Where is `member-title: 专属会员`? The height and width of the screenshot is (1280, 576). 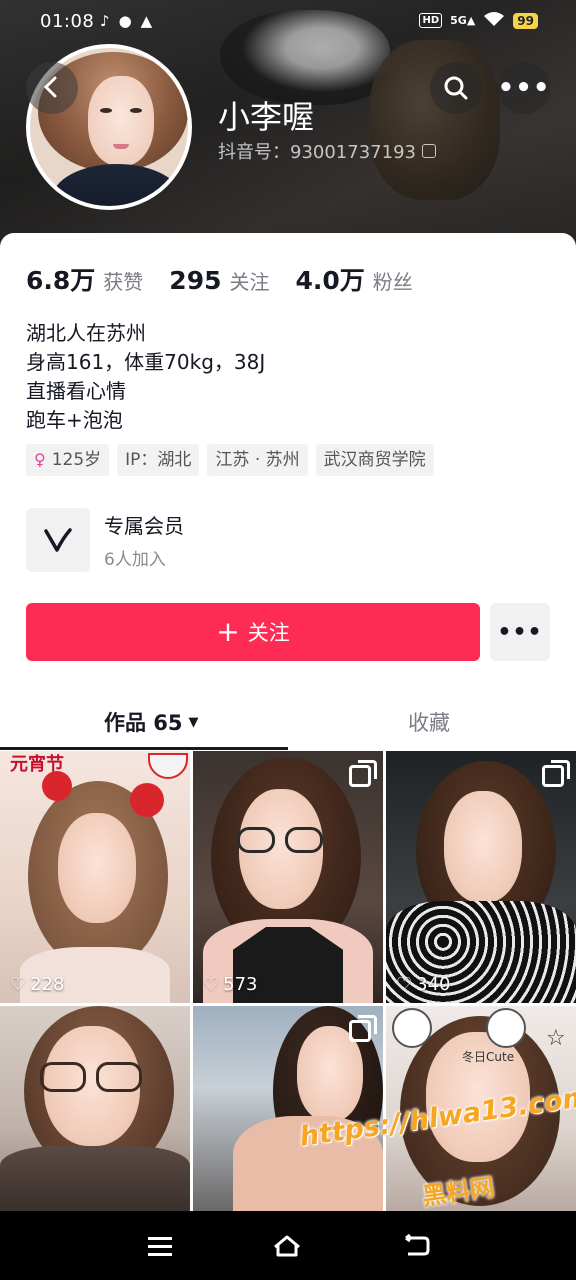 member-title: 专属会员 is located at coordinates (144, 526).